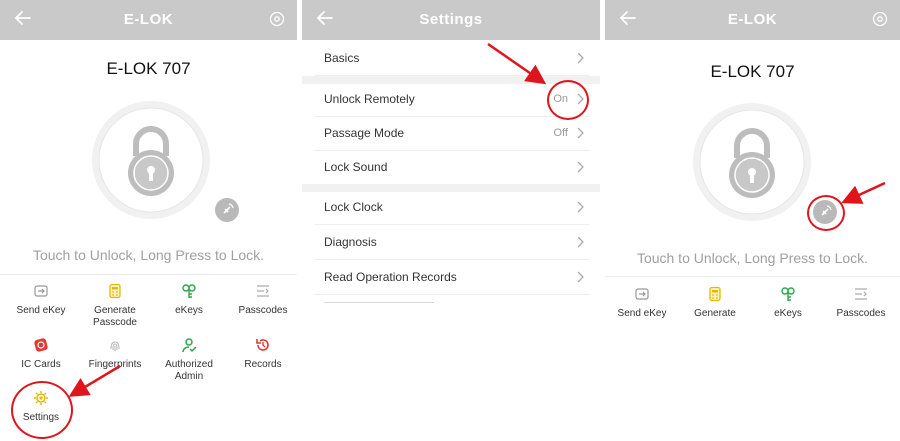  I want to click on settings-highlight-circle, so click(42, 410).